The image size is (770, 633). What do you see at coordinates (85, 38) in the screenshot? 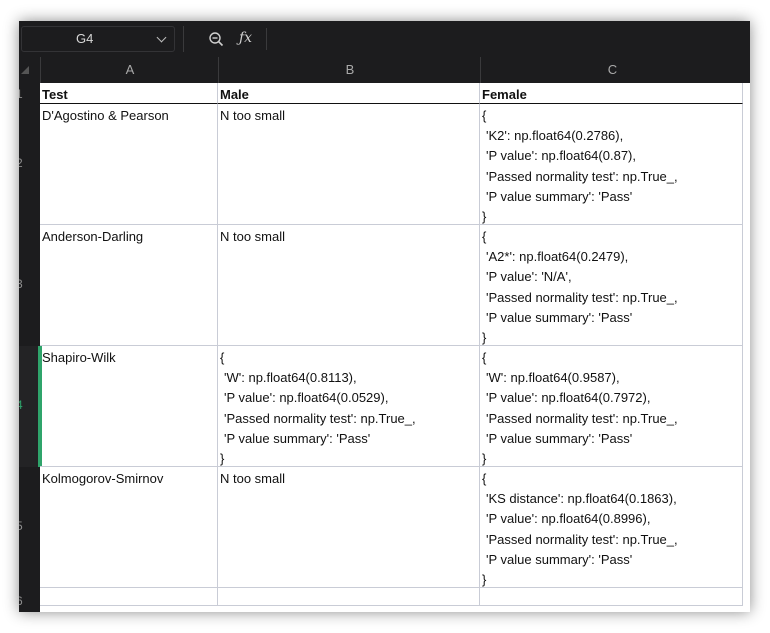
I see `cell-reference: G4` at bounding box center [85, 38].